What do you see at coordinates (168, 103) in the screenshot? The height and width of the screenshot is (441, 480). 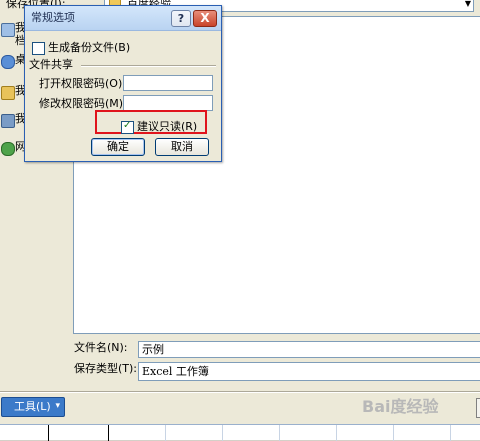 I see `modify-password-field` at bounding box center [168, 103].